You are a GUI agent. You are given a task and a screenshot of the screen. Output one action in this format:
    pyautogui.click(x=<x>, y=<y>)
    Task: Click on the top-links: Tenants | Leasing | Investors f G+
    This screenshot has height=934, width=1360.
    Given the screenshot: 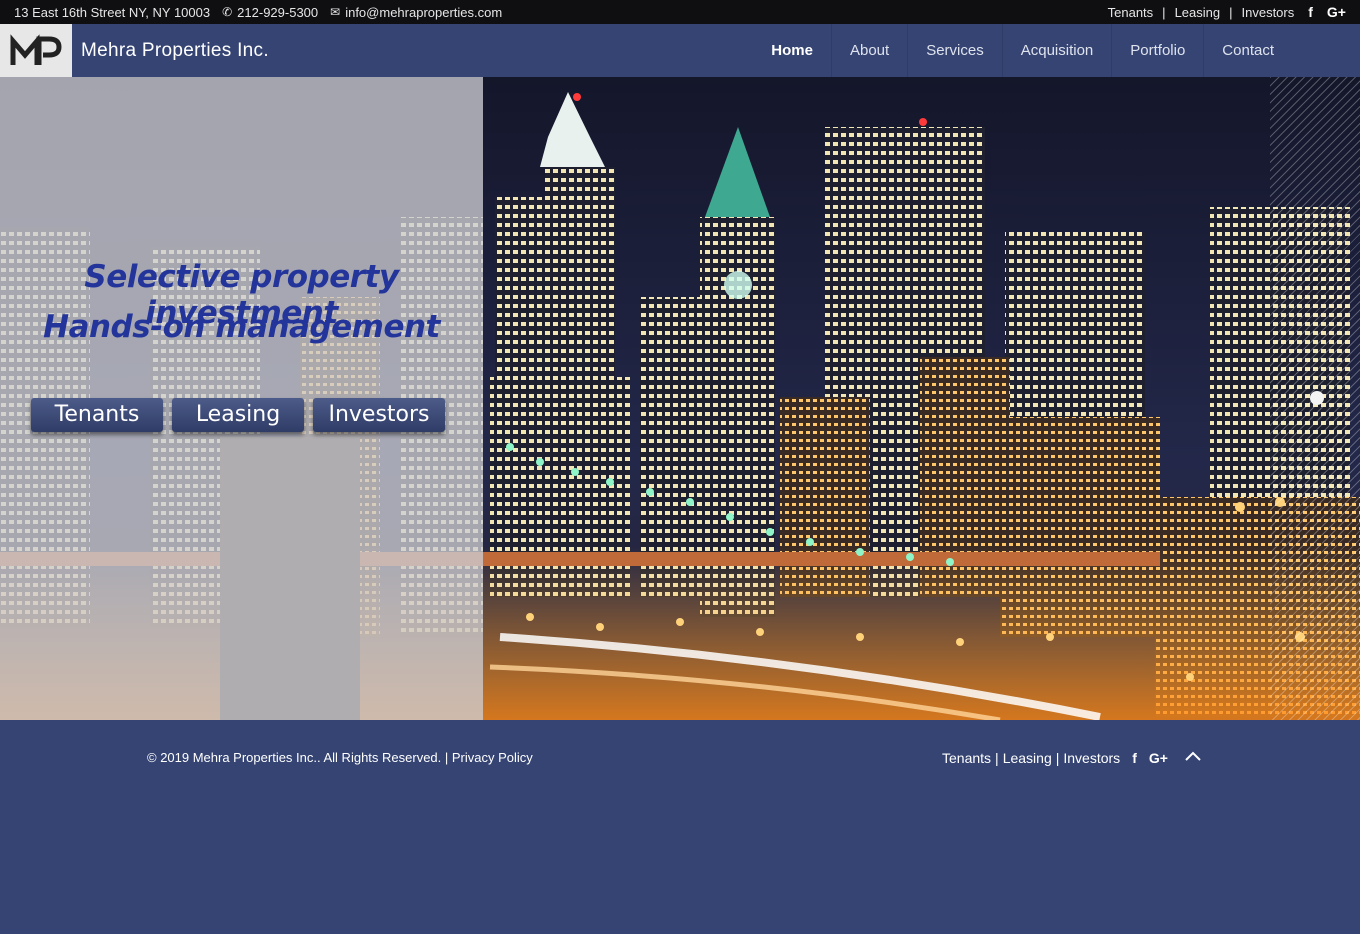 What is the action you would take?
    pyautogui.click(x=1227, y=12)
    